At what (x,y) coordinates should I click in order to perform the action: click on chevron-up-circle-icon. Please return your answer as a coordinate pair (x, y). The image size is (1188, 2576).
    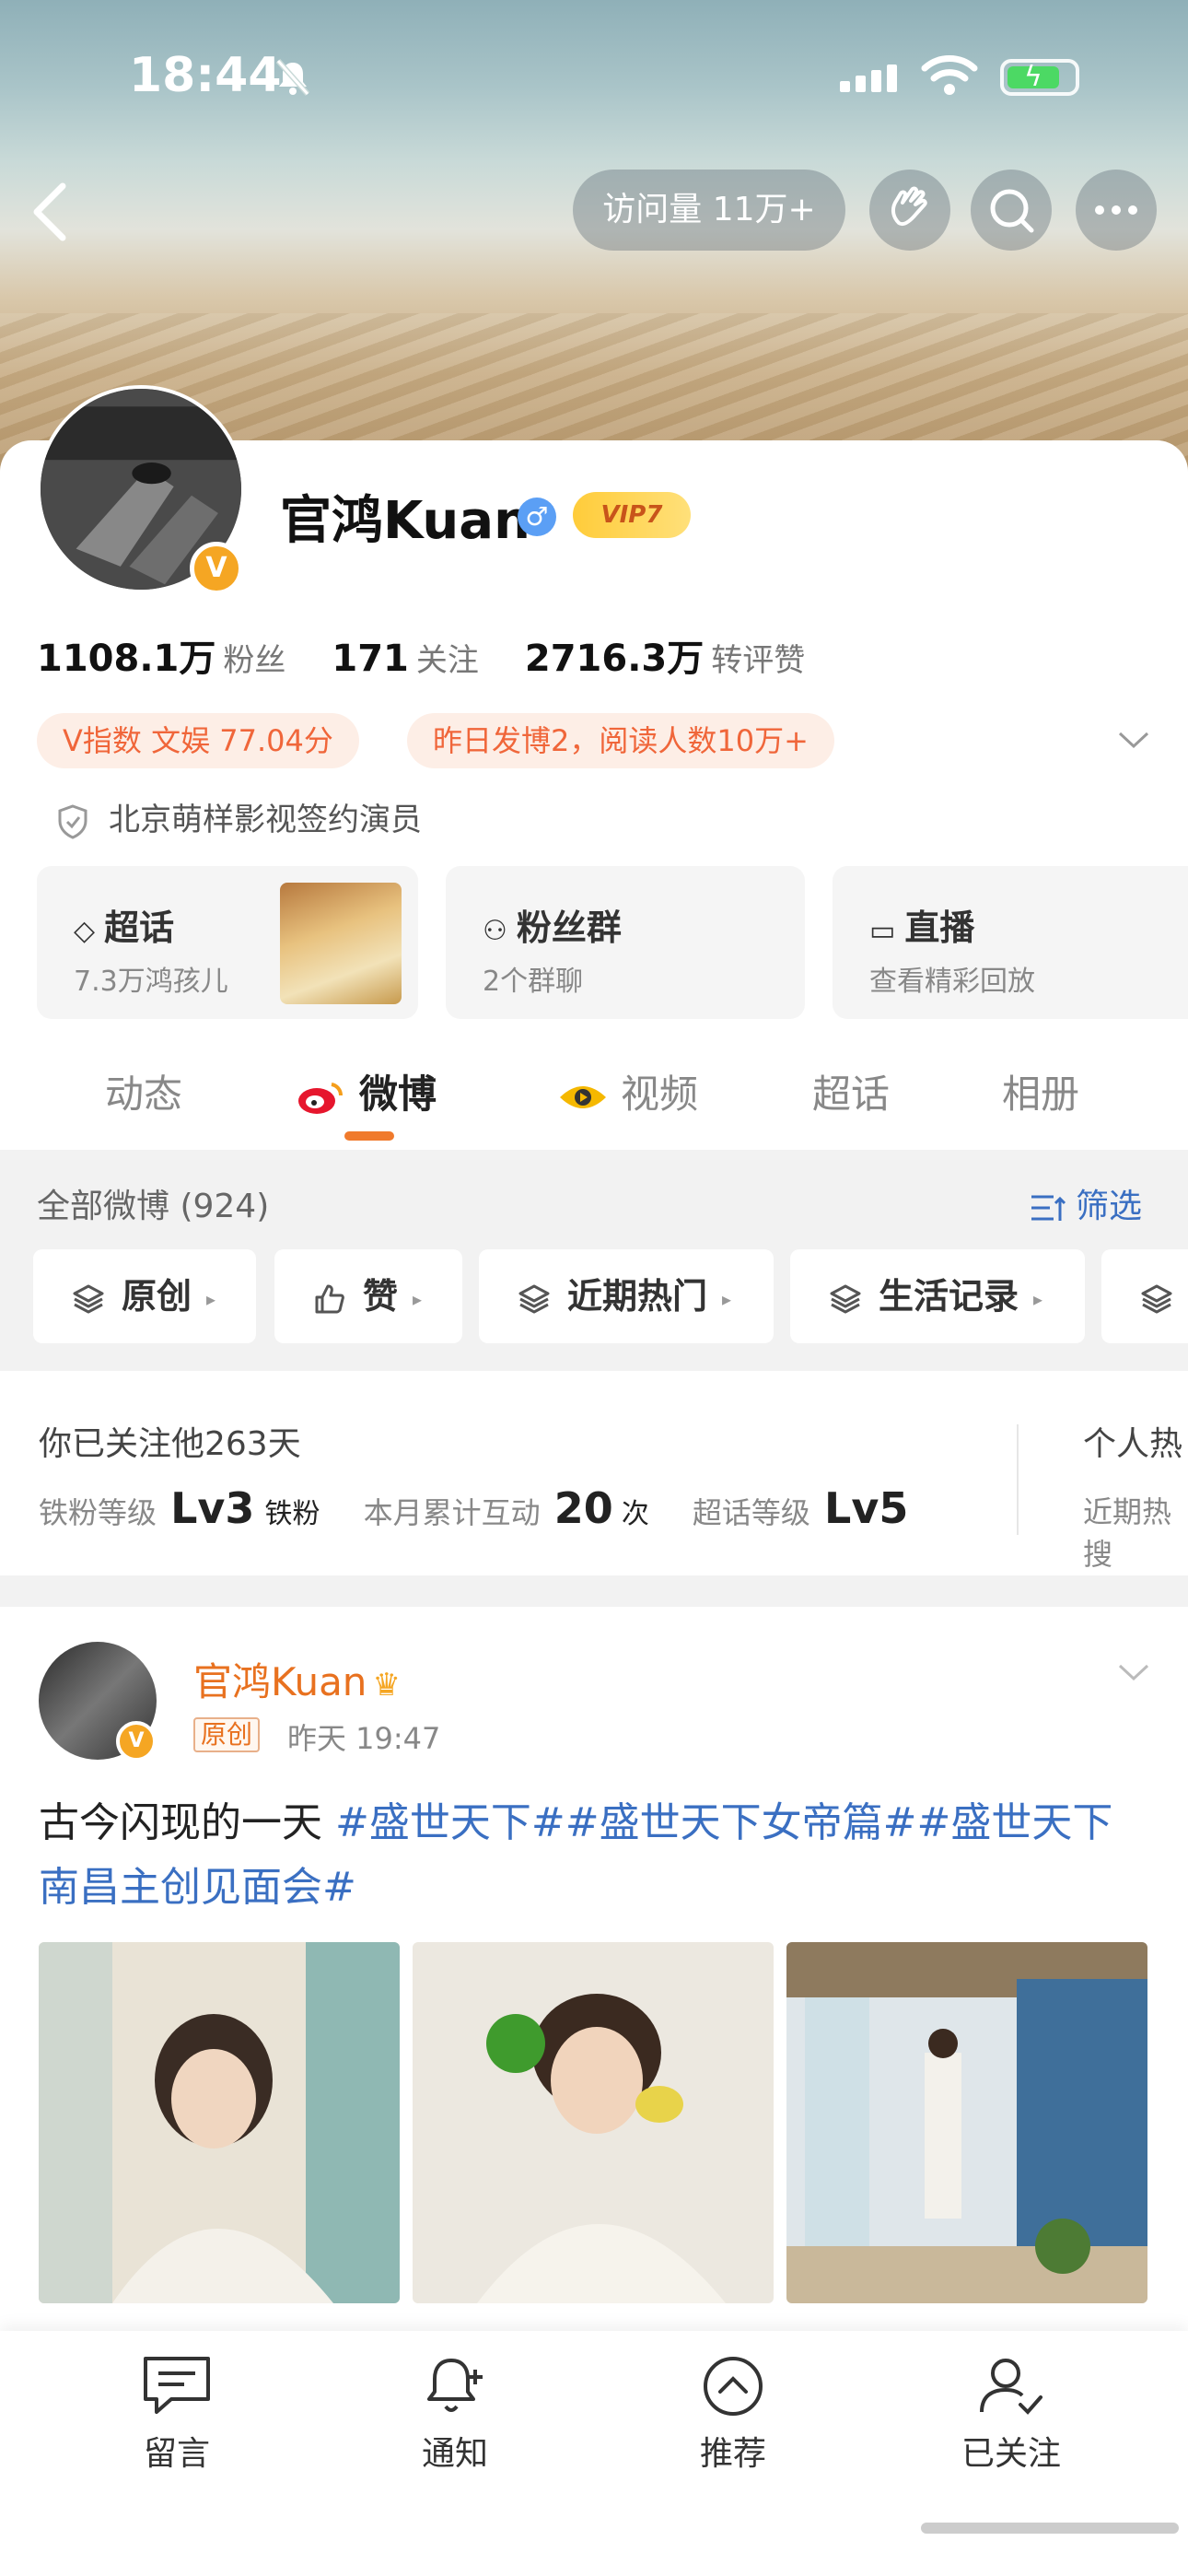
    Looking at the image, I should click on (733, 2386).